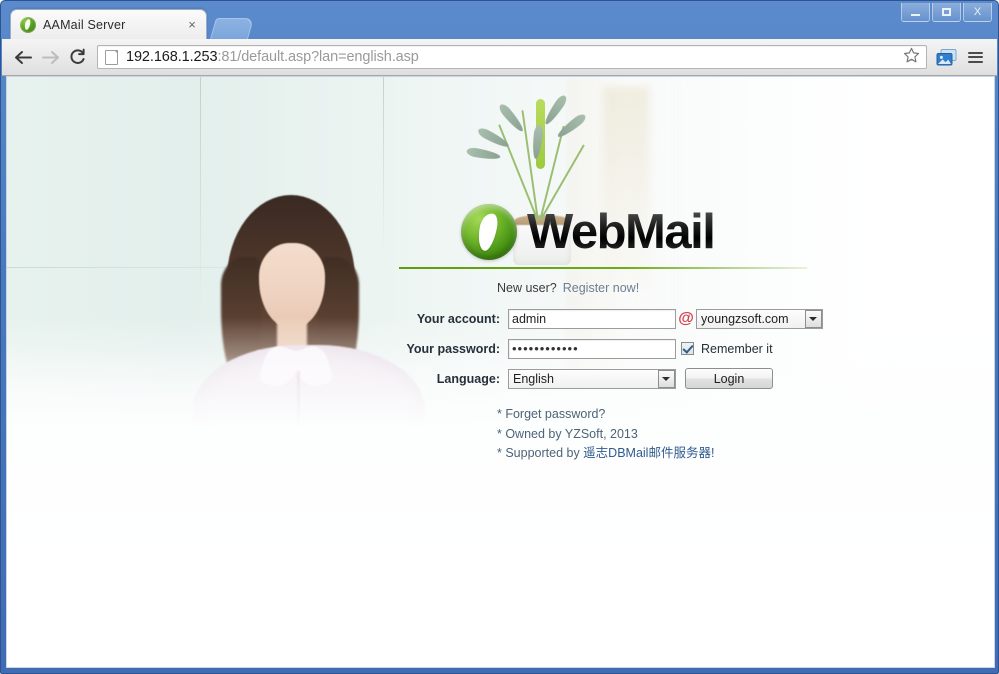  Describe the element at coordinates (686, 318) in the screenshot. I see `at-symbol-icon: @` at that location.